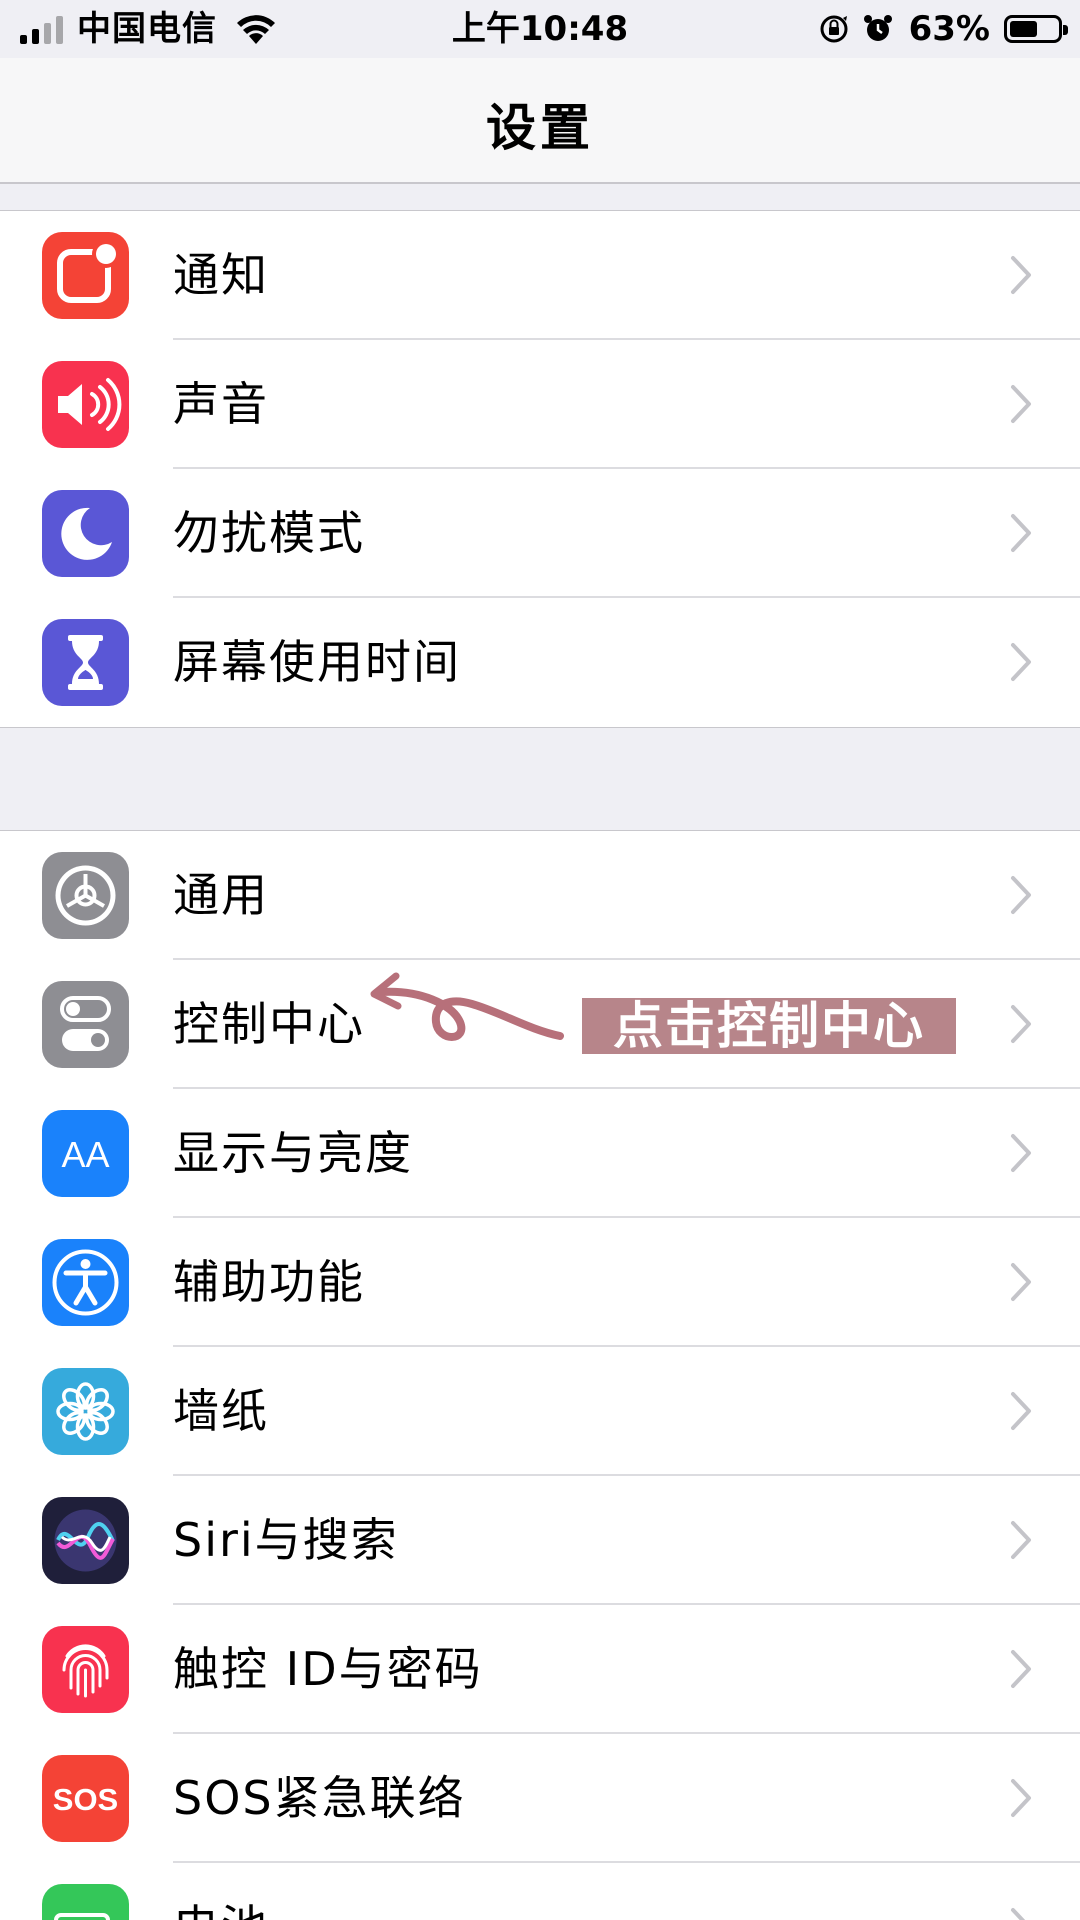 Image resolution: width=1080 pixels, height=1920 pixels. I want to click on settings-item-sounds: 声音, so click(540, 404).